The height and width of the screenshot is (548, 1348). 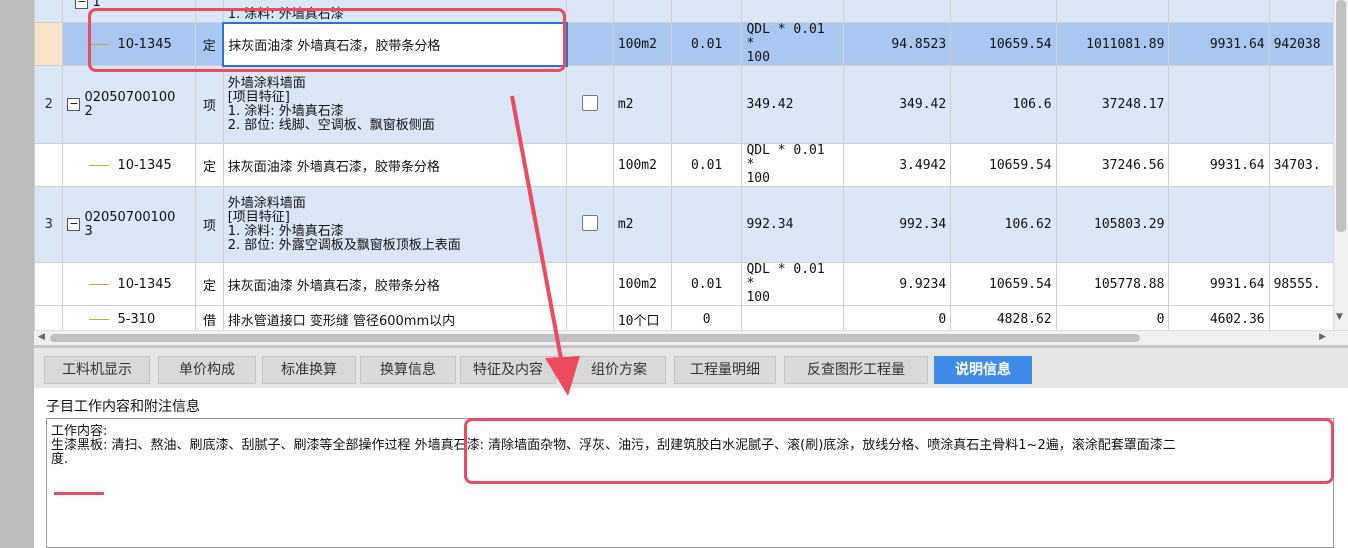 What do you see at coordinates (309, 370) in the screenshot?
I see `tab-standard-conversion: 标准换算` at bounding box center [309, 370].